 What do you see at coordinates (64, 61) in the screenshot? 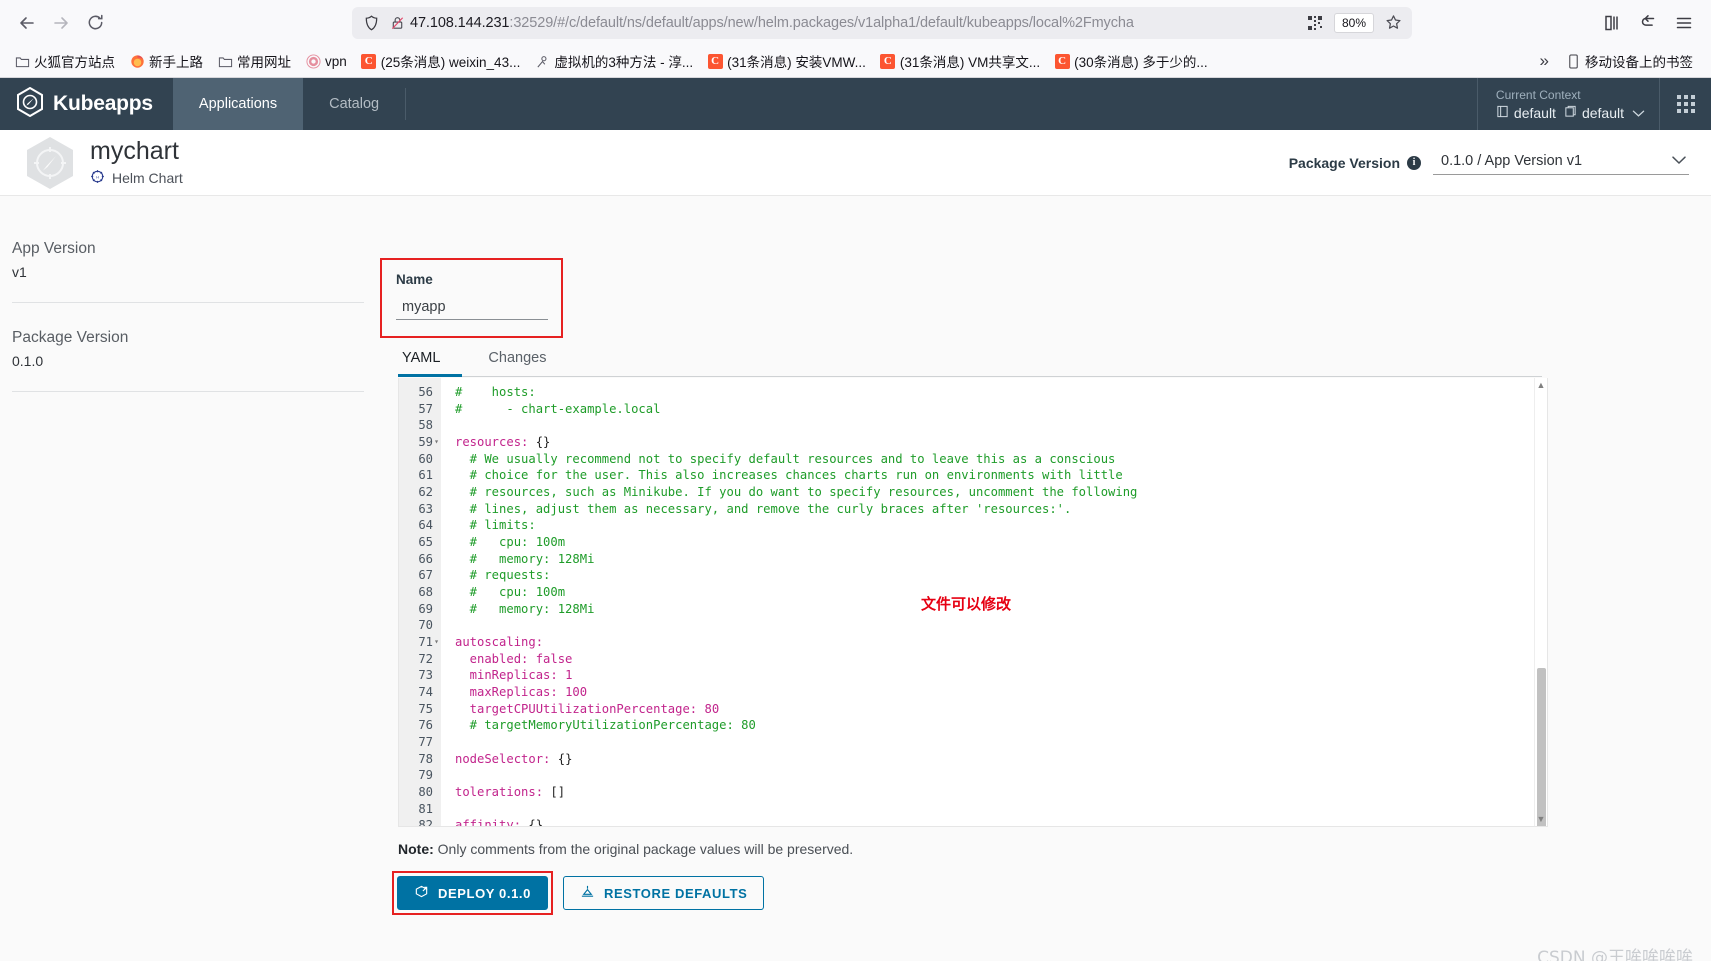
I see `bookmark-item: 火狐官方站点` at bounding box center [64, 61].